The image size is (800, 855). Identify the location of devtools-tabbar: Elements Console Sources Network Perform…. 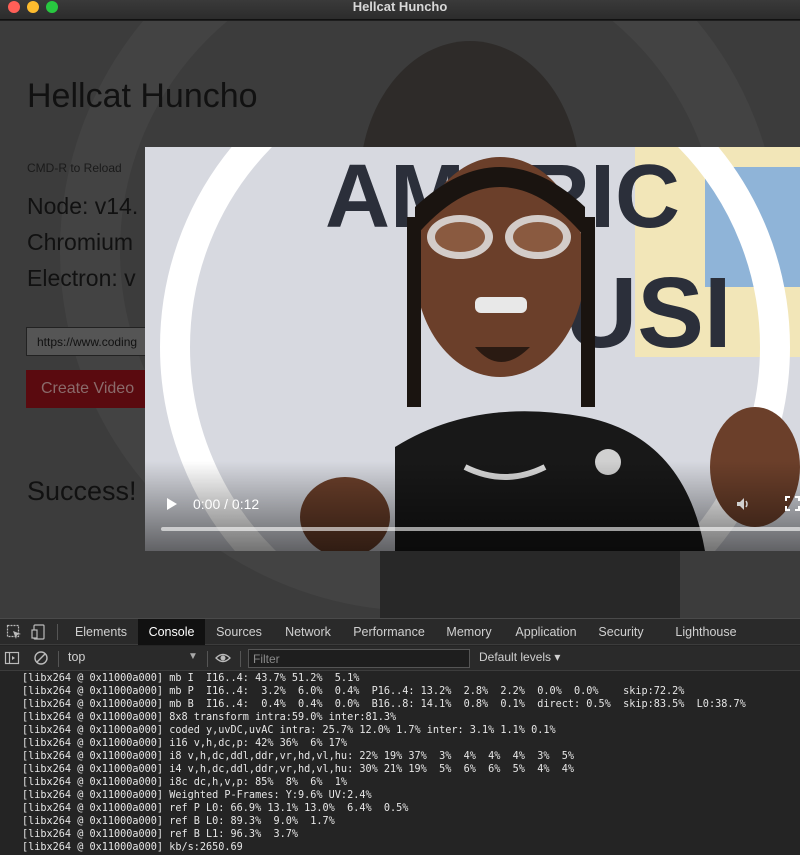
(400, 632).